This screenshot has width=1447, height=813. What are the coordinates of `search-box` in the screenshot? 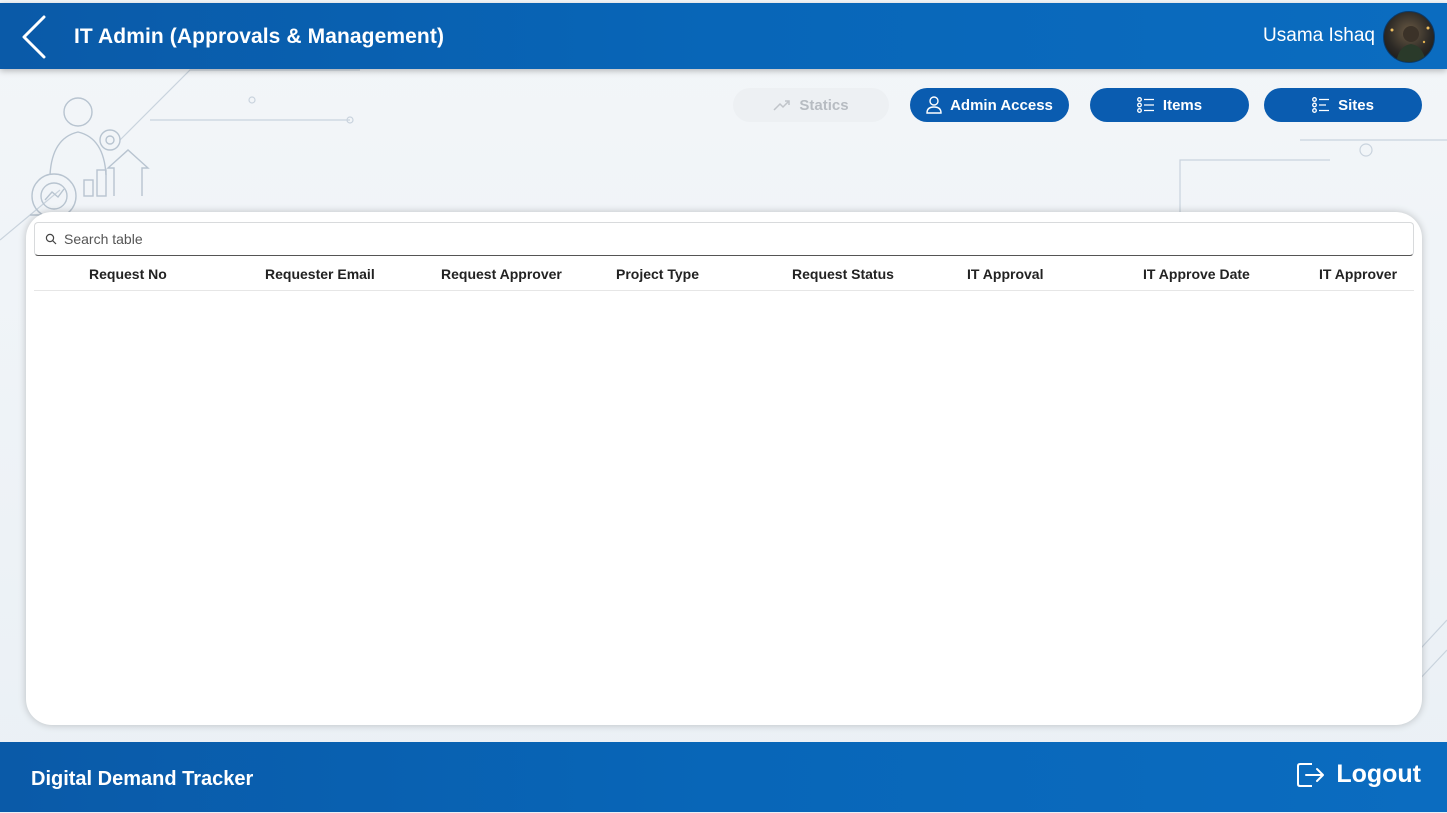 It's located at (724, 239).